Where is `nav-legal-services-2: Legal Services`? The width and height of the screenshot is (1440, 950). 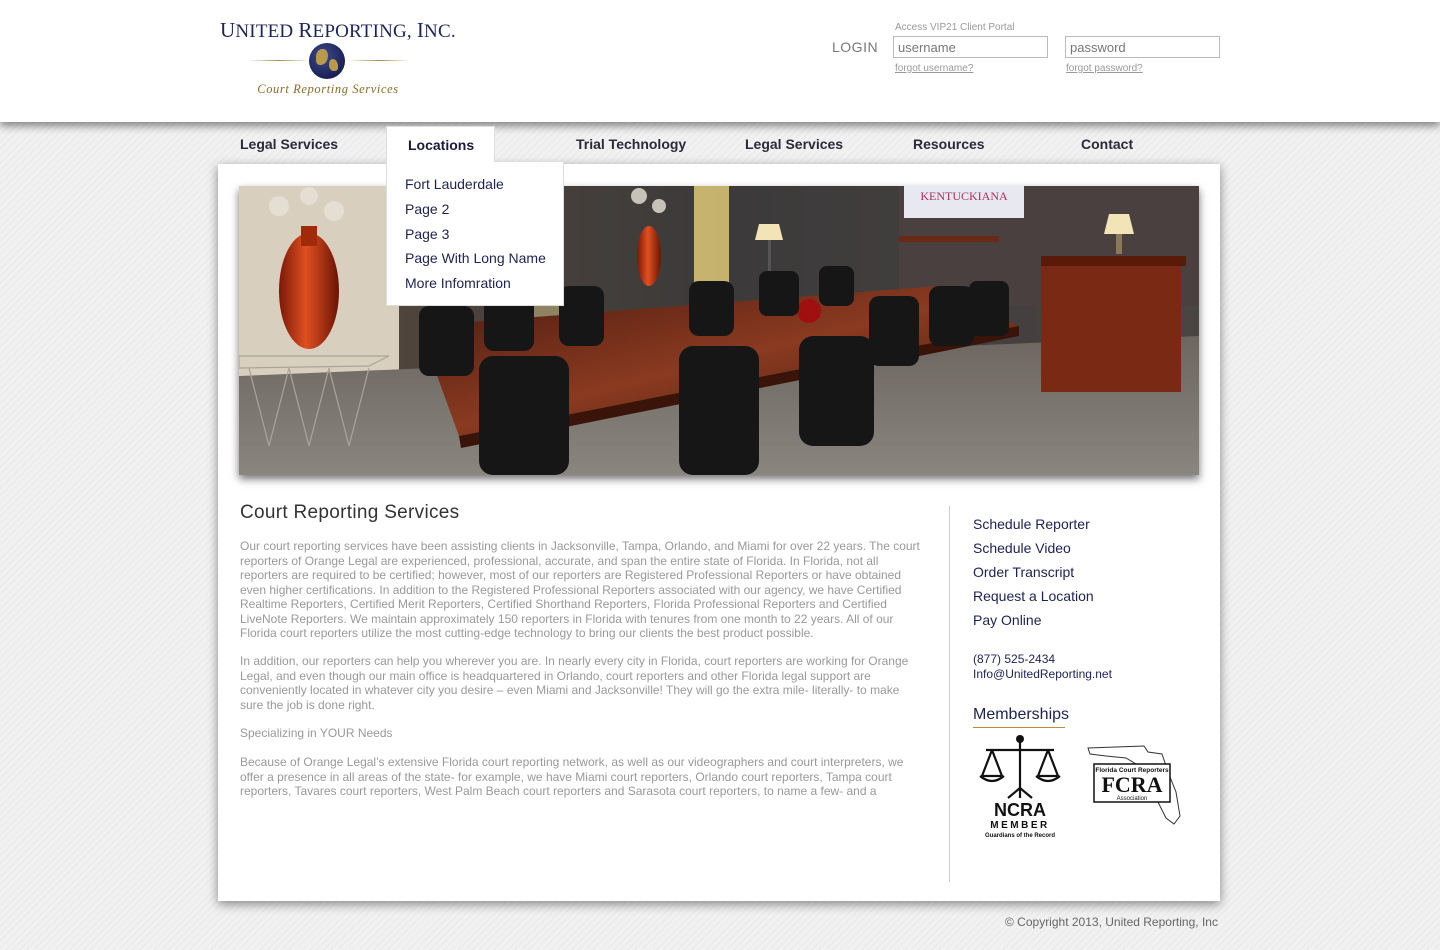 nav-legal-services-2: Legal Services is located at coordinates (794, 144).